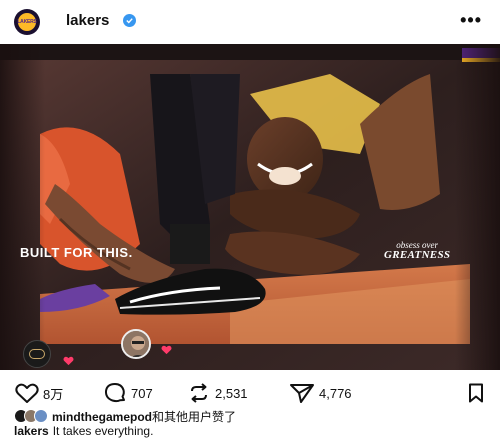 The width and height of the screenshot is (500, 440). I want to click on caption-text: It takes everything., so click(103, 431).